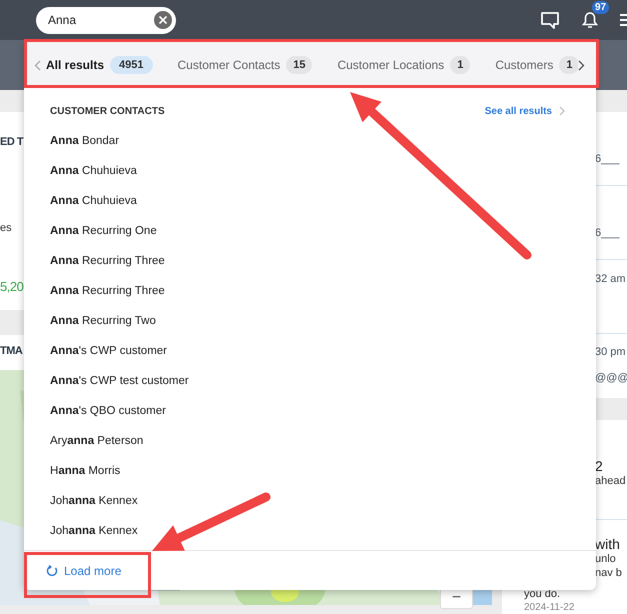 Image resolution: width=627 pixels, height=614 pixels. I want to click on contact-result: Anna Recurring Two, so click(310, 321).